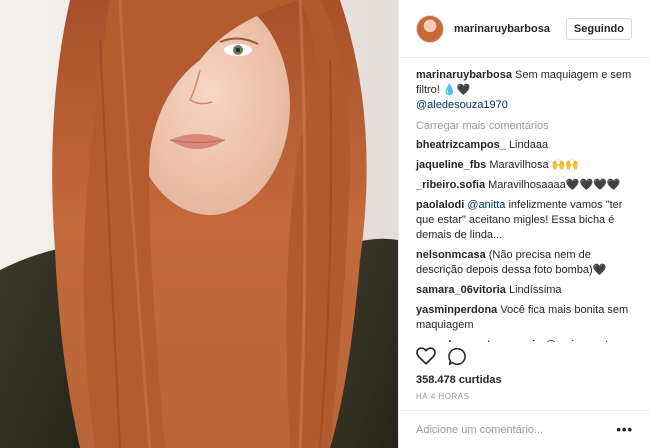 Image resolution: width=650 pixels, height=448 pixels. What do you see at coordinates (459, 380) in the screenshot?
I see `likes-count: 358.478 curtidas` at bounding box center [459, 380].